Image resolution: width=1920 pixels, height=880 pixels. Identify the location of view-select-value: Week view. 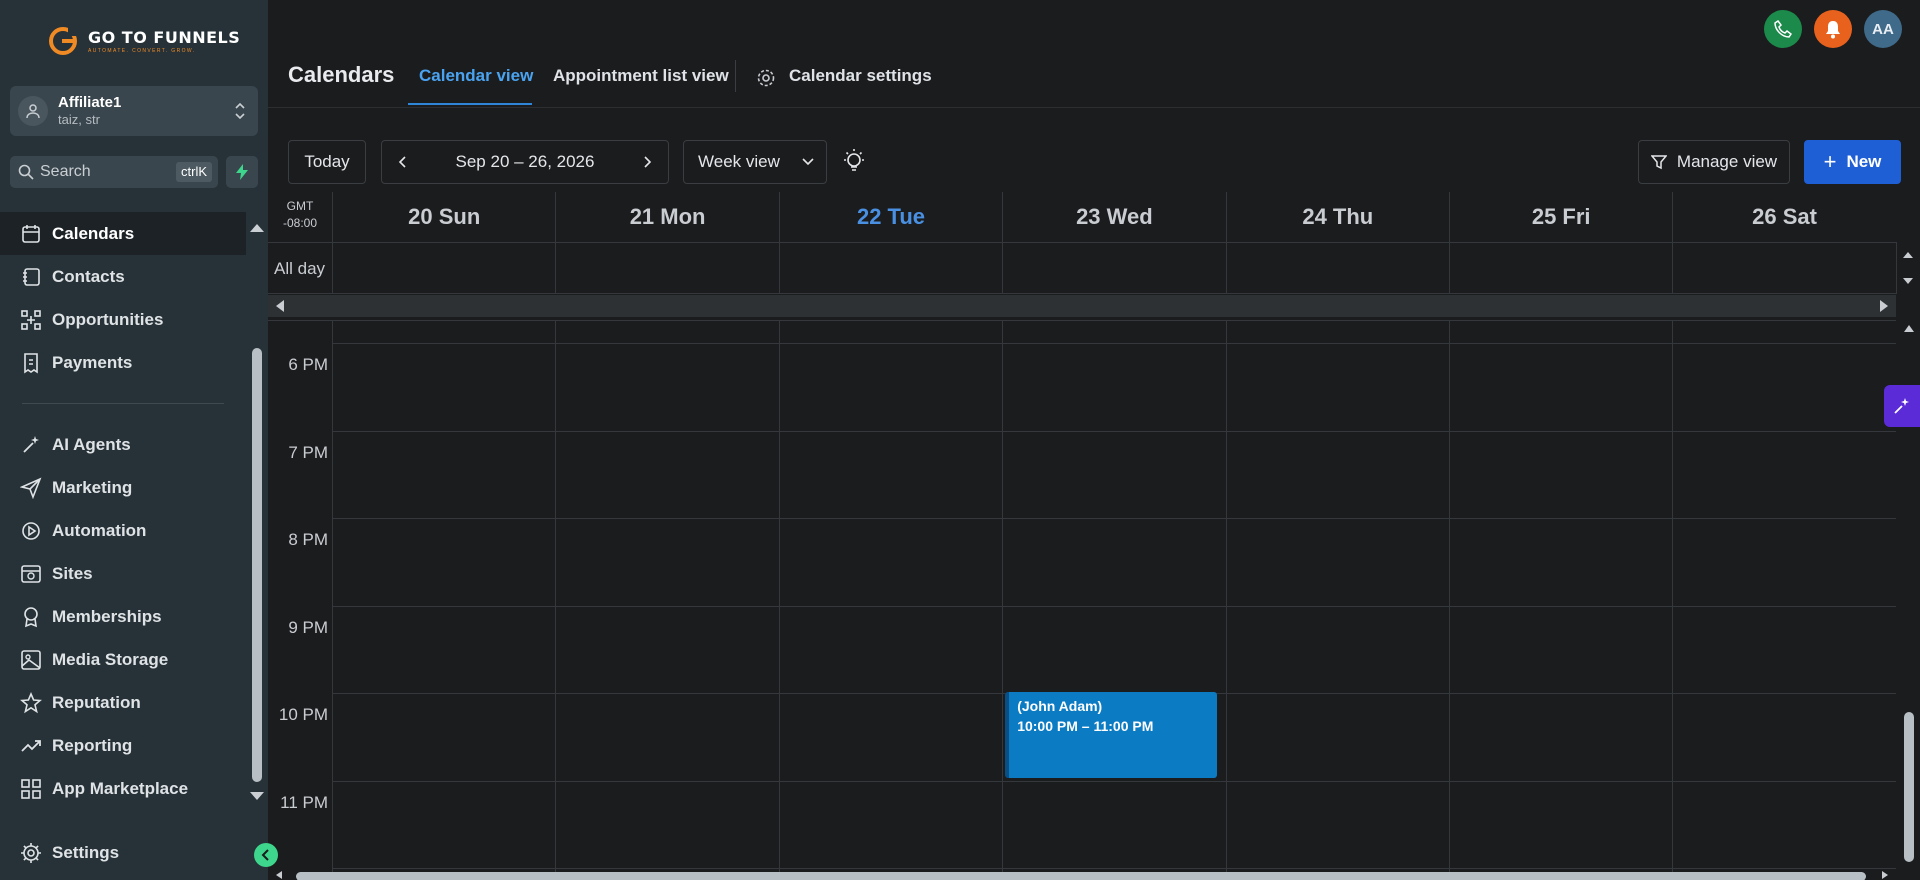
(739, 161).